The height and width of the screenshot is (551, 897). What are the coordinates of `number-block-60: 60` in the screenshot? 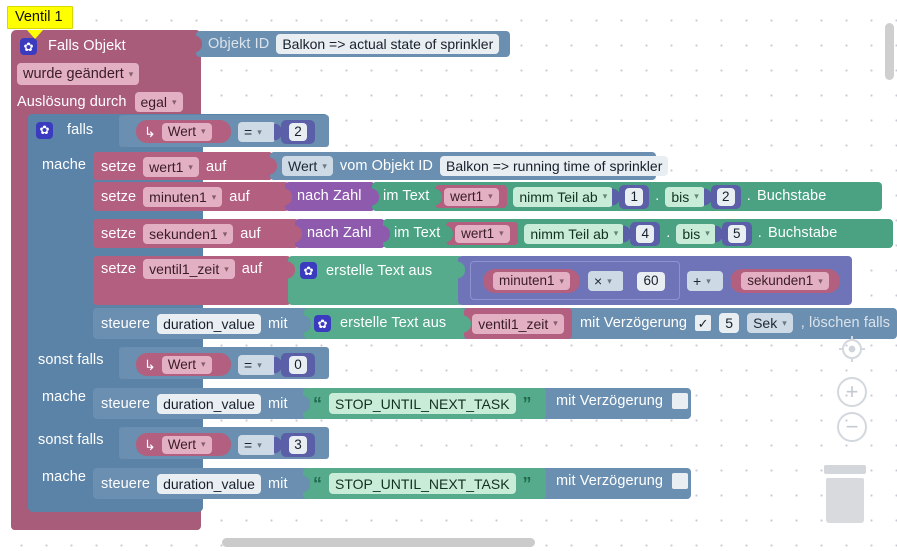 It's located at (647, 281).